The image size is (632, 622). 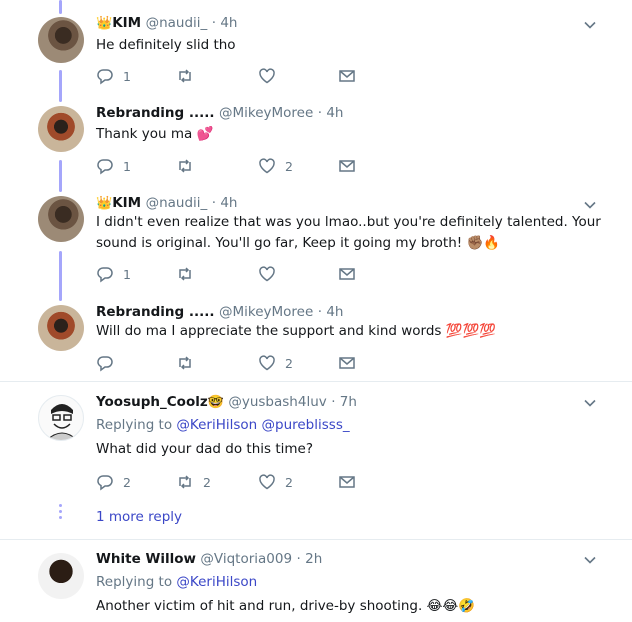 What do you see at coordinates (310, 559) in the screenshot?
I see `timestamp: · 2h` at bounding box center [310, 559].